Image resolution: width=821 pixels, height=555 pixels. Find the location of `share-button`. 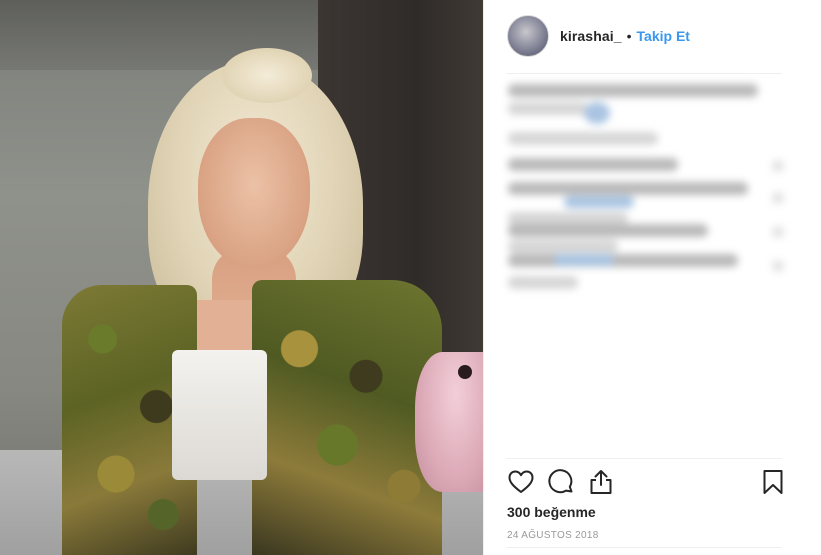

share-button is located at coordinates (601, 482).